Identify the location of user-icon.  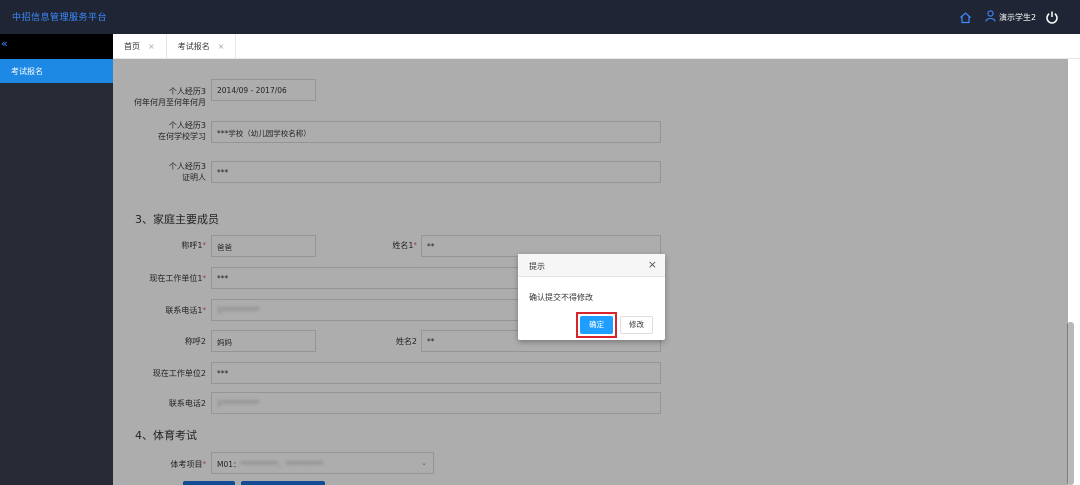
(990, 17).